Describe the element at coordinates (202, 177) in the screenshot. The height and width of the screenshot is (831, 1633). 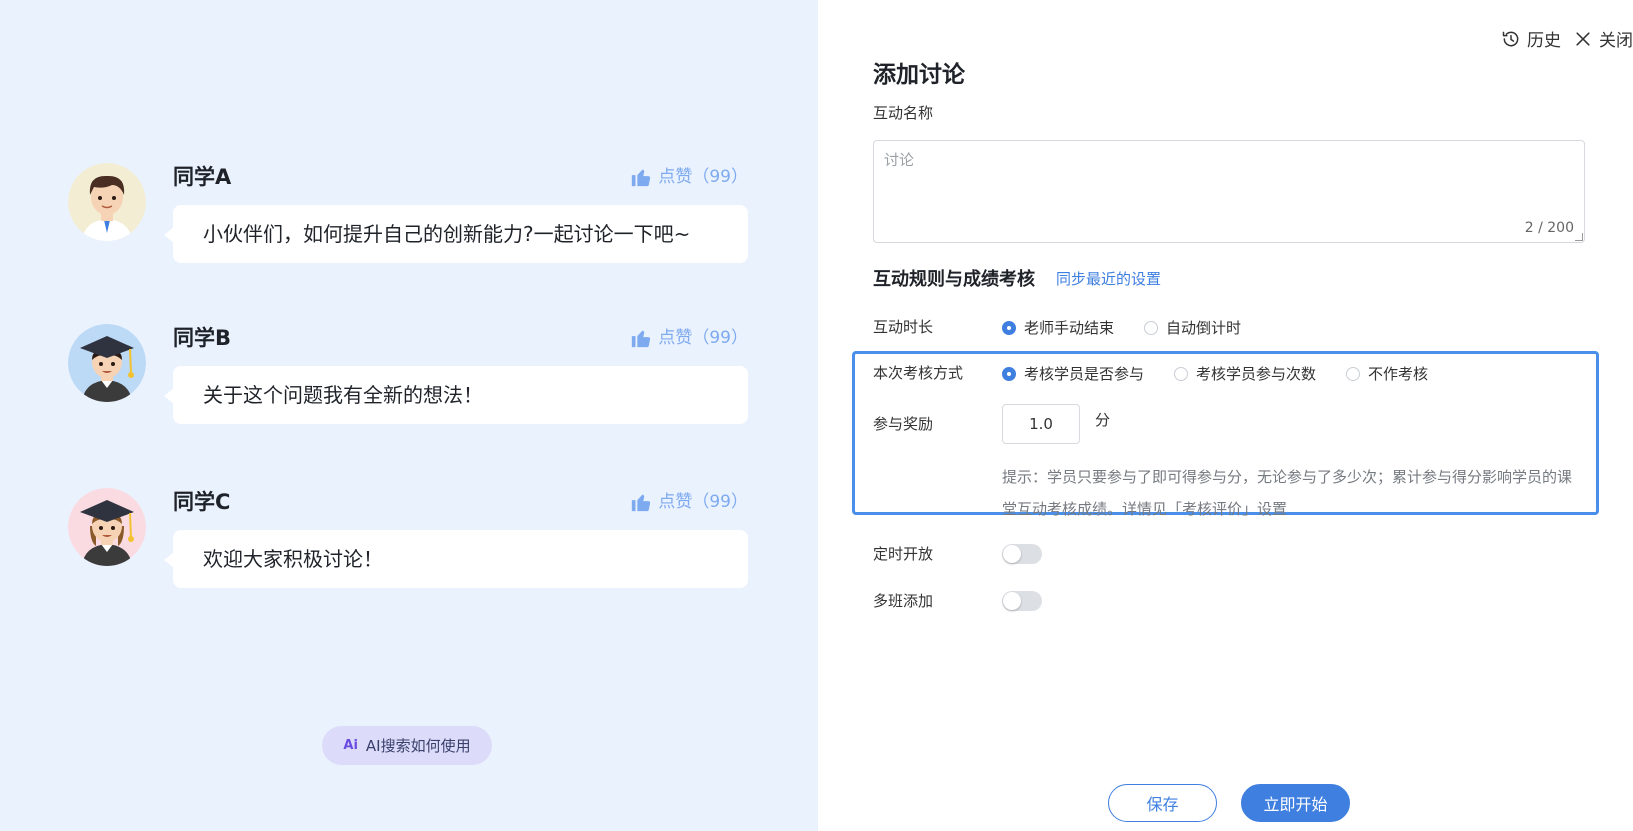
I see `student-name: 同学A` at that location.